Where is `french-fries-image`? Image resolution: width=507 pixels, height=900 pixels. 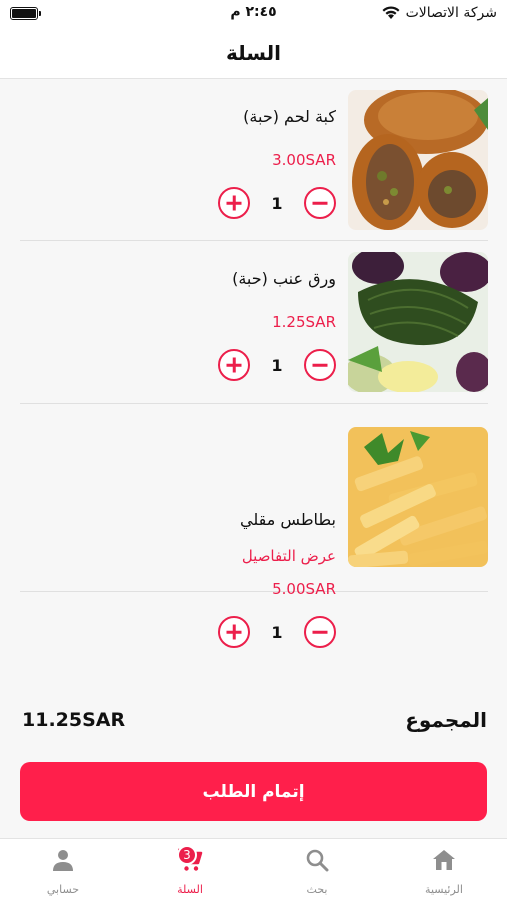
french-fries-image is located at coordinates (418, 497).